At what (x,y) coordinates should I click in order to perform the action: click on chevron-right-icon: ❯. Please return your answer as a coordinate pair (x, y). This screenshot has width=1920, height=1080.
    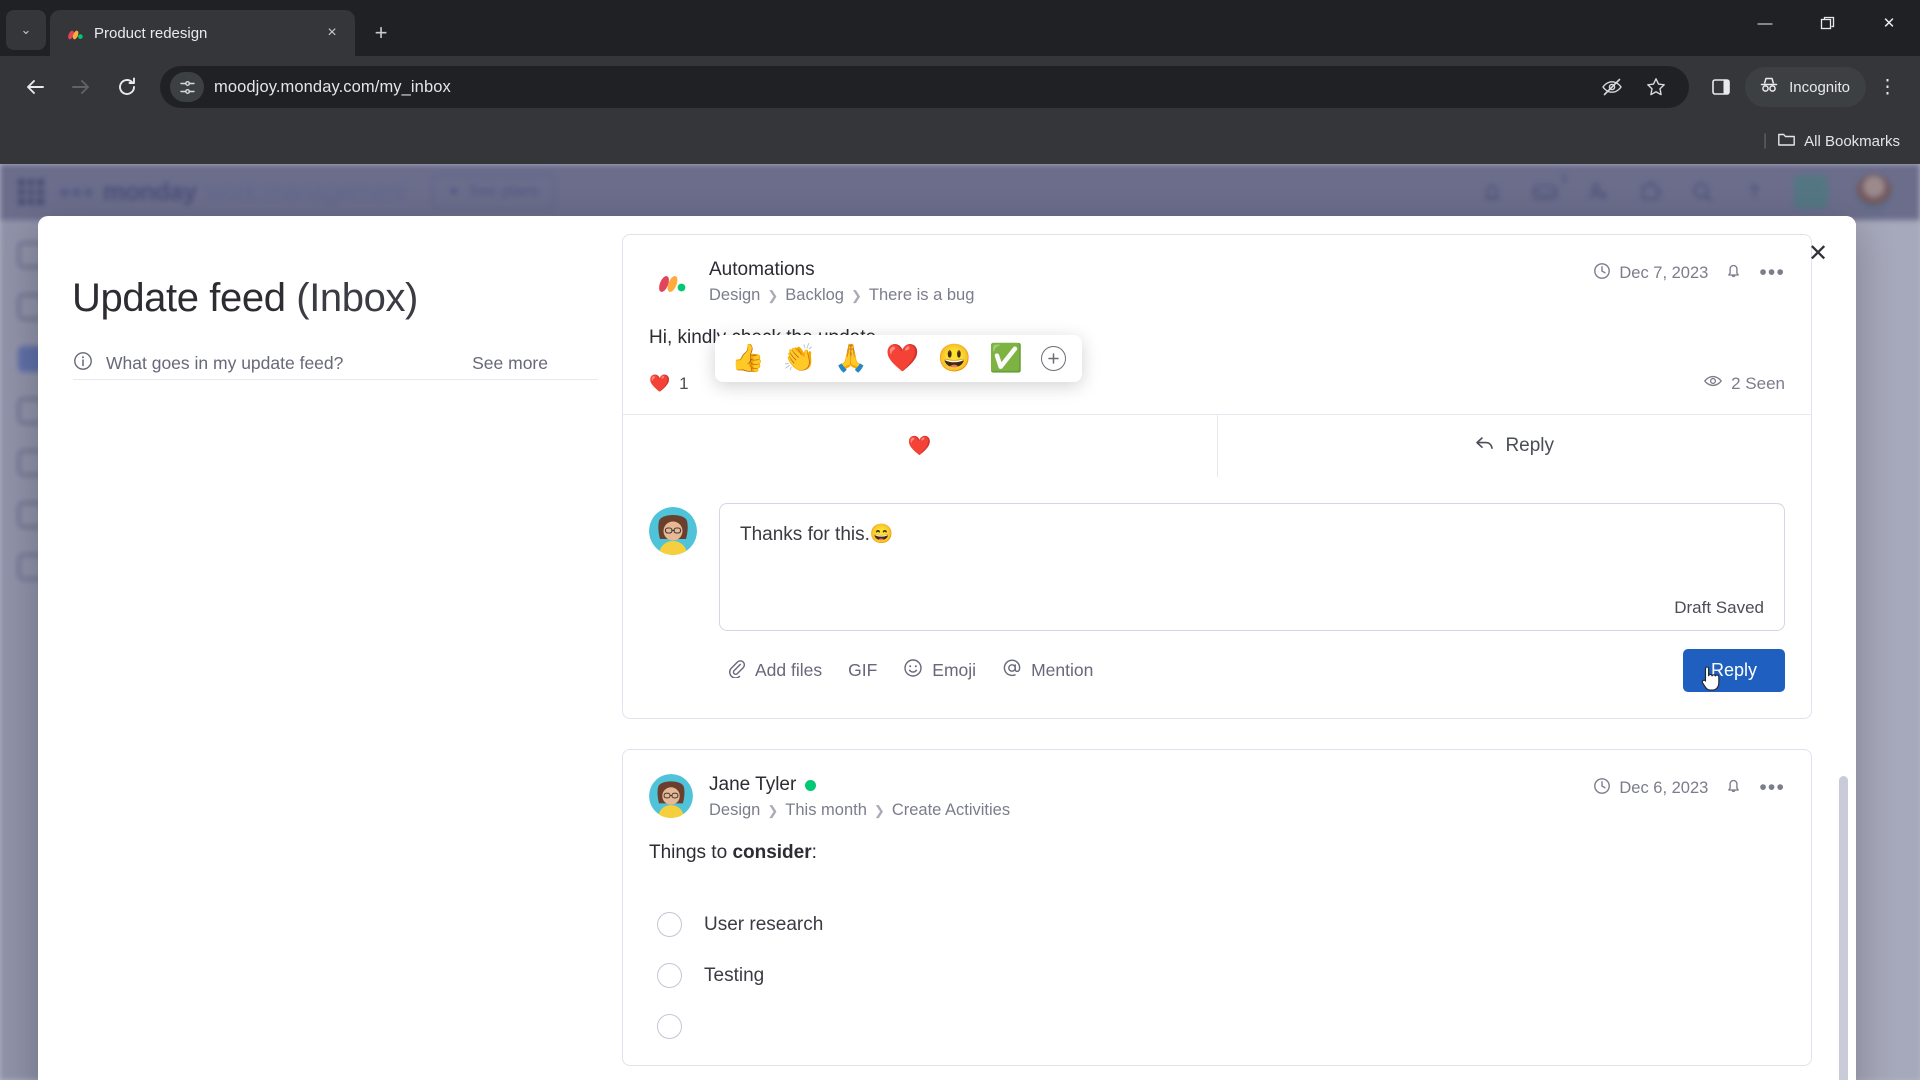
    Looking at the image, I should click on (773, 295).